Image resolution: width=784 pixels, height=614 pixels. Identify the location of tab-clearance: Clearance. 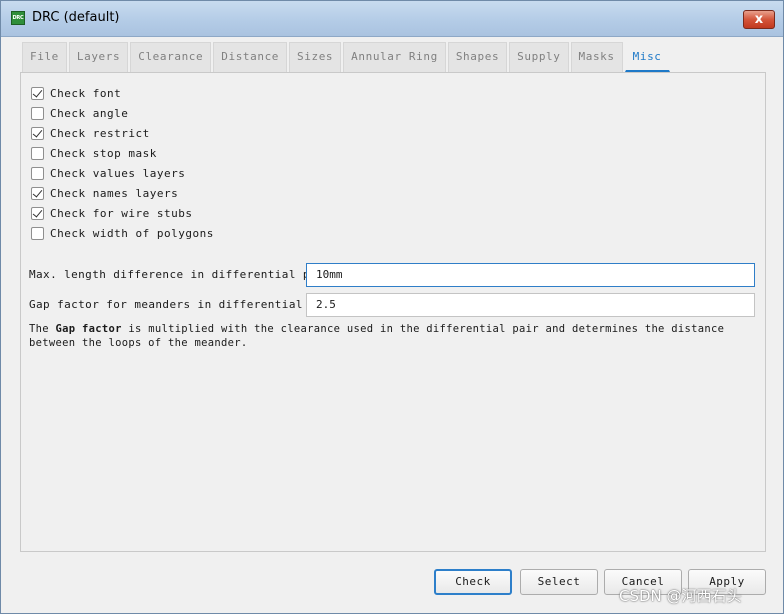
(171, 57).